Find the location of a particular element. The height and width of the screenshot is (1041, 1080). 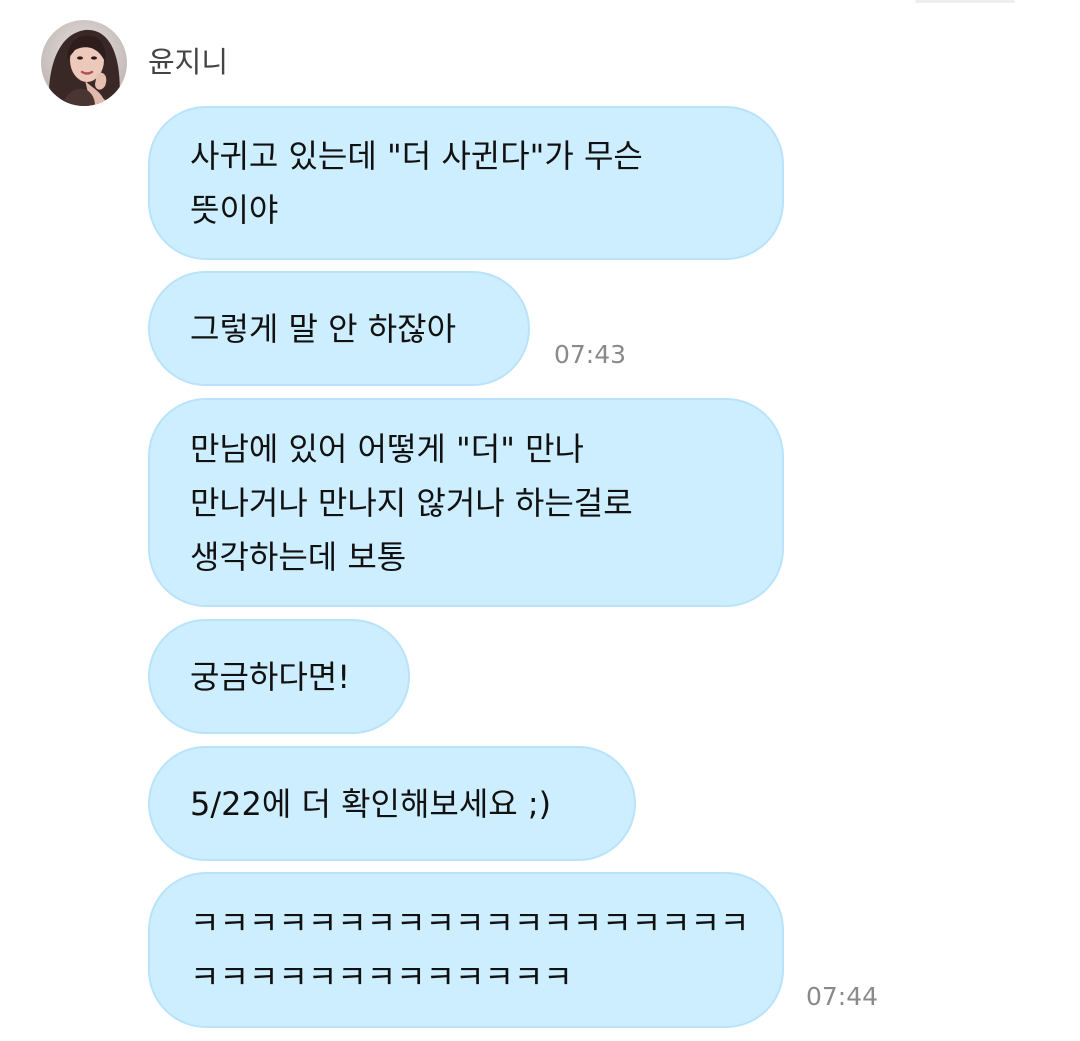

sender-avatar is located at coordinates (84, 63).